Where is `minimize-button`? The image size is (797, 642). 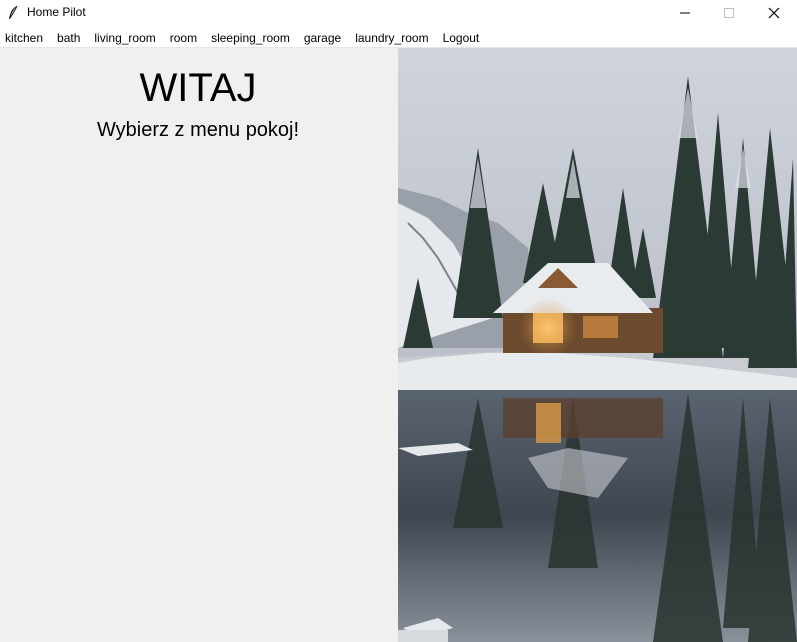
minimize-button is located at coordinates (685, 13).